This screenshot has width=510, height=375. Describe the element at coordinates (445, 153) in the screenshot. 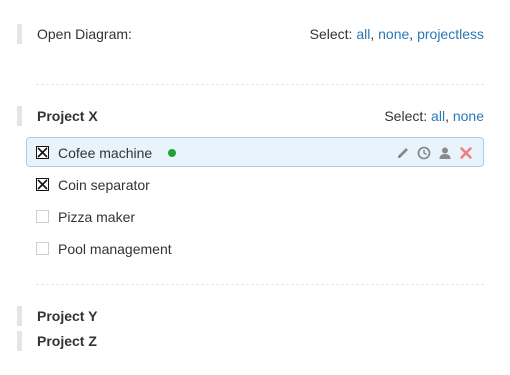

I see `user-icon` at that location.